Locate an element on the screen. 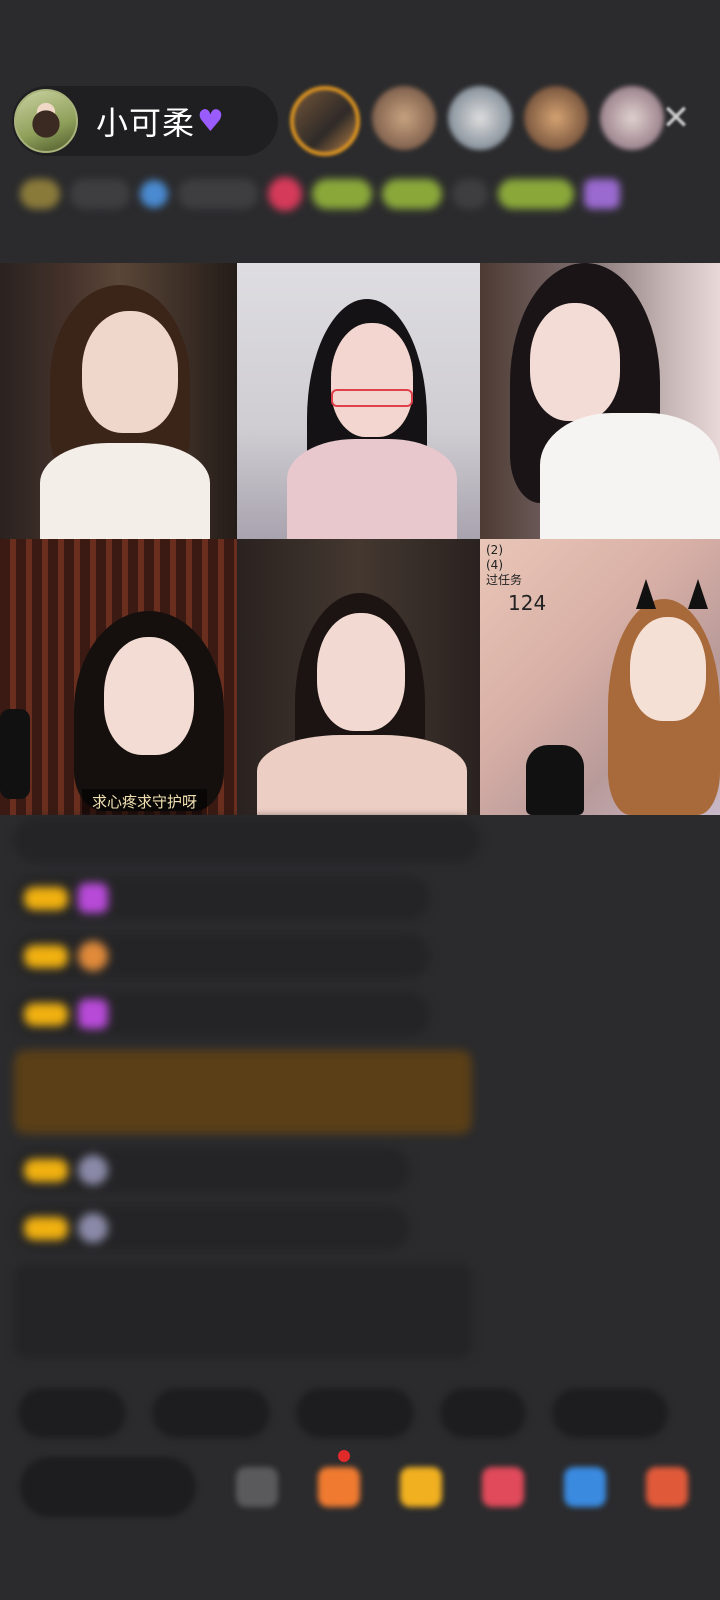 This screenshot has width=720, height=1600. ball-icon is located at coordinates (154, 194).